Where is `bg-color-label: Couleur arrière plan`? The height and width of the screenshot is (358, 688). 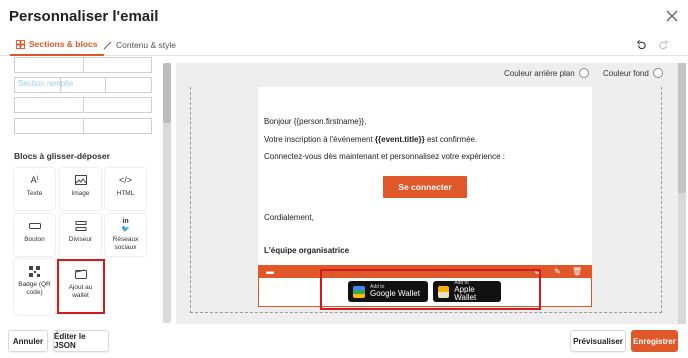
bg-color-label: Couleur arrière plan is located at coordinates (539, 73).